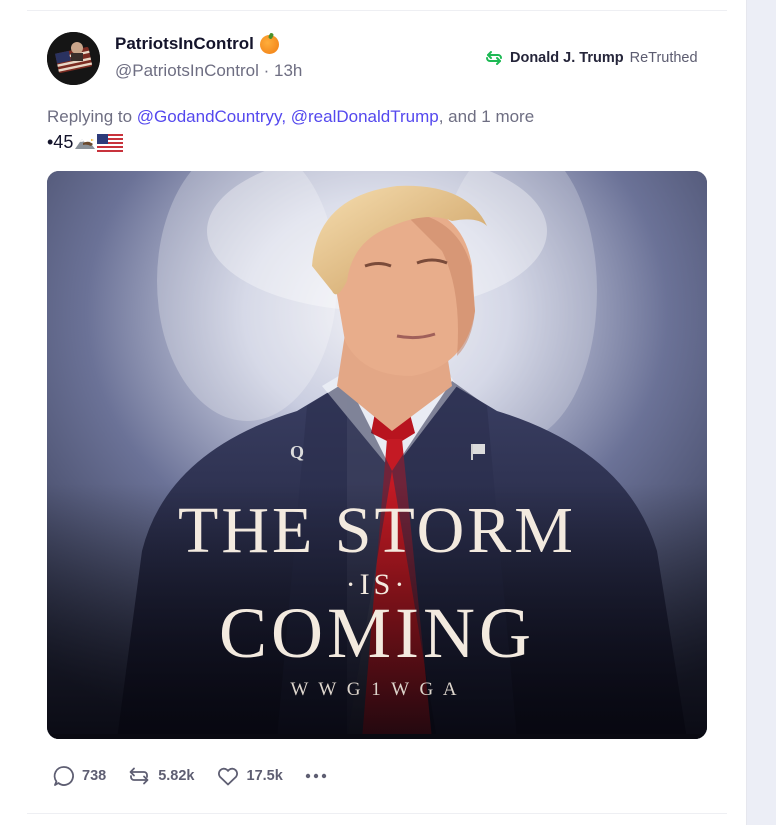 The image size is (776, 825). What do you see at coordinates (176, 776) in the screenshot?
I see `retruth-count: 5.82k` at bounding box center [176, 776].